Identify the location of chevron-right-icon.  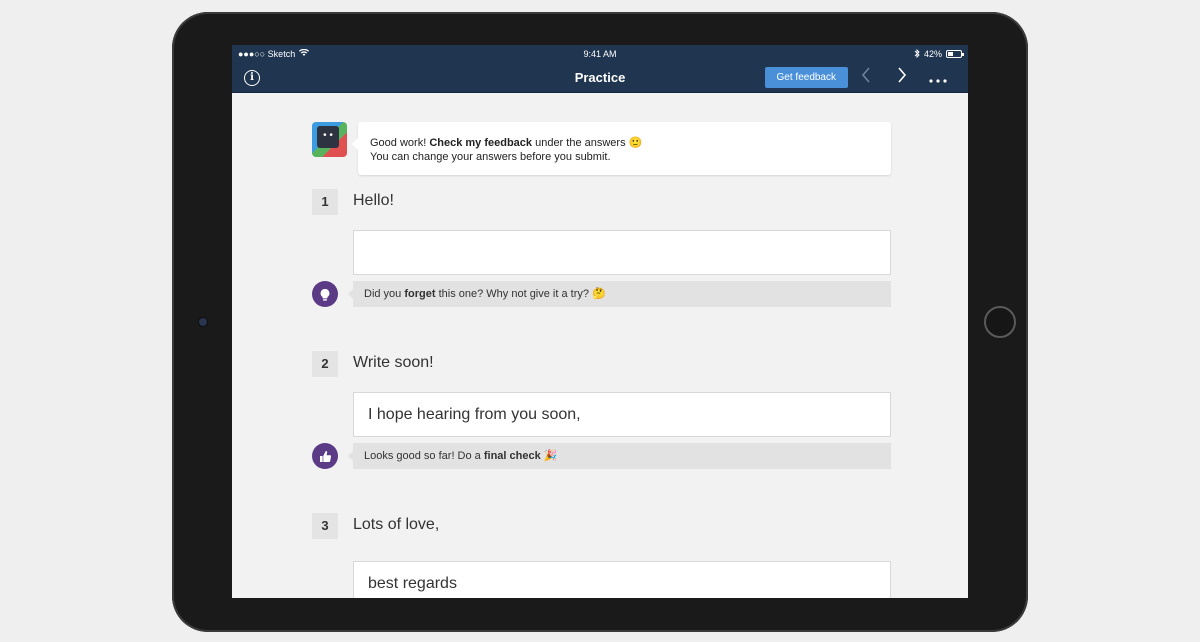
(902, 77).